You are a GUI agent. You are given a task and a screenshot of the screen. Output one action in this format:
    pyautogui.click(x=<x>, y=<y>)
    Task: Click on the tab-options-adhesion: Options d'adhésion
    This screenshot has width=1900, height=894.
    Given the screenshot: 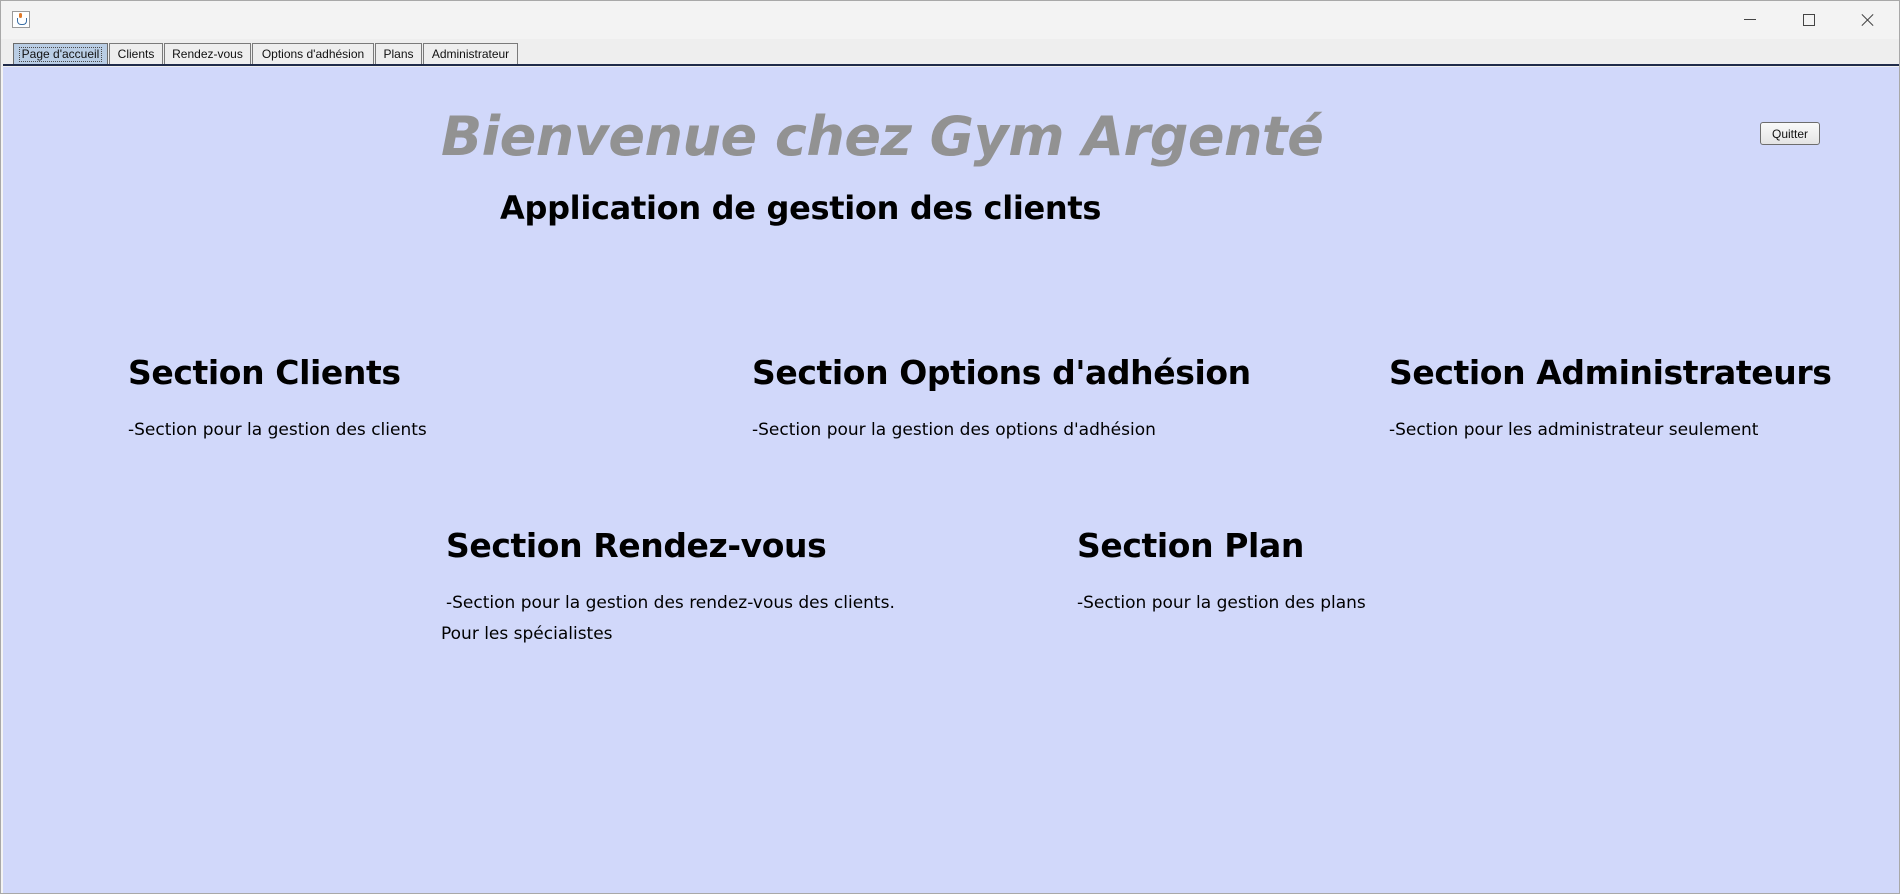 What is the action you would take?
    pyautogui.click(x=313, y=53)
    